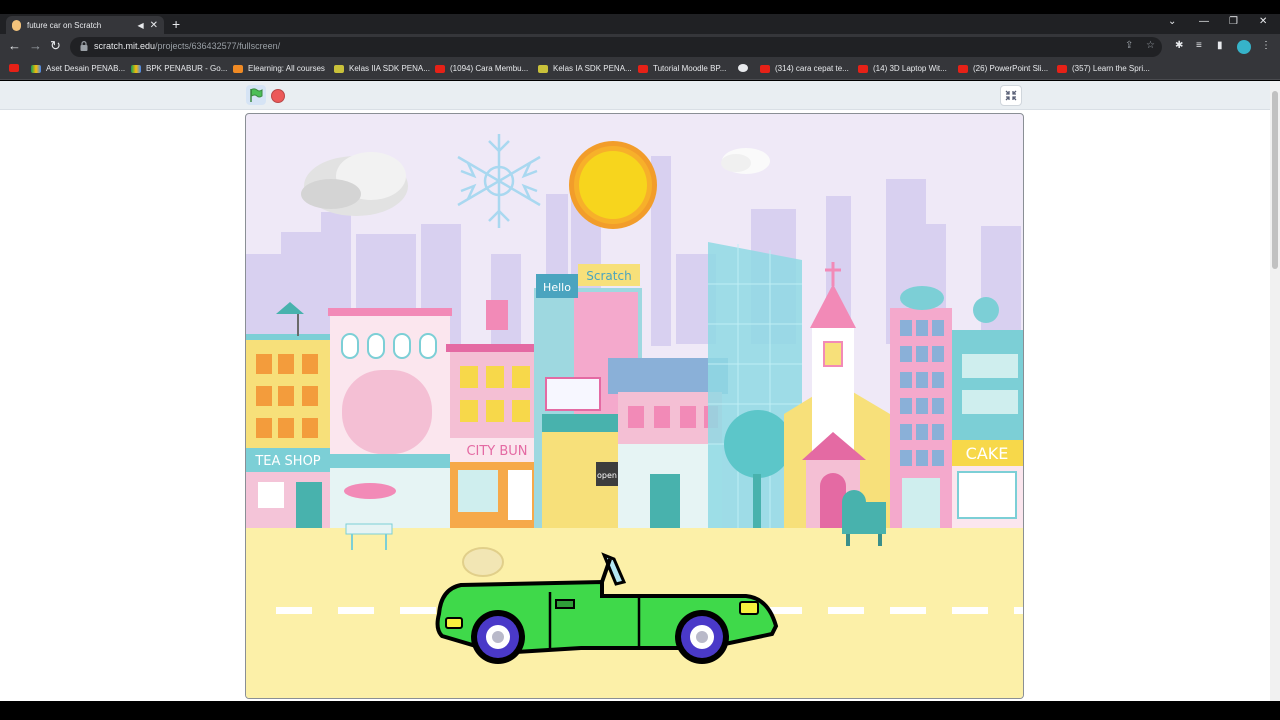 This screenshot has width=1280, height=720. Describe the element at coordinates (278, 96) in the screenshot. I see `stop-button` at that location.